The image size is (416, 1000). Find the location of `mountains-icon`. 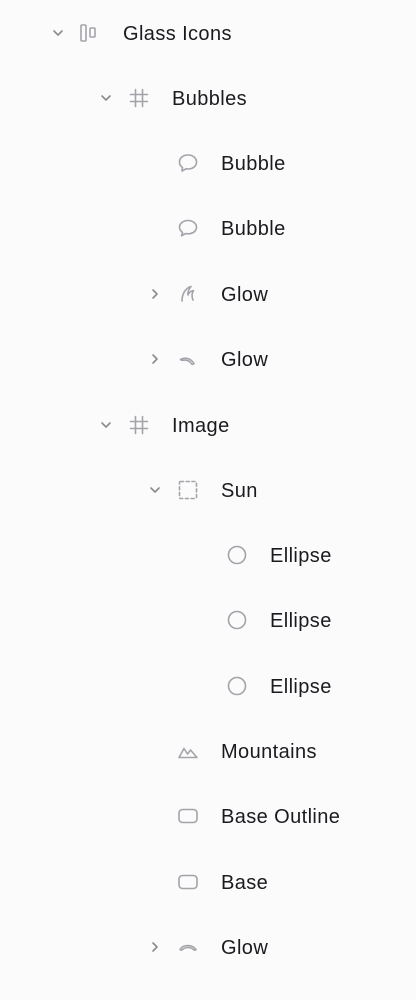

mountains-icon is located at coordinates (188, 751).